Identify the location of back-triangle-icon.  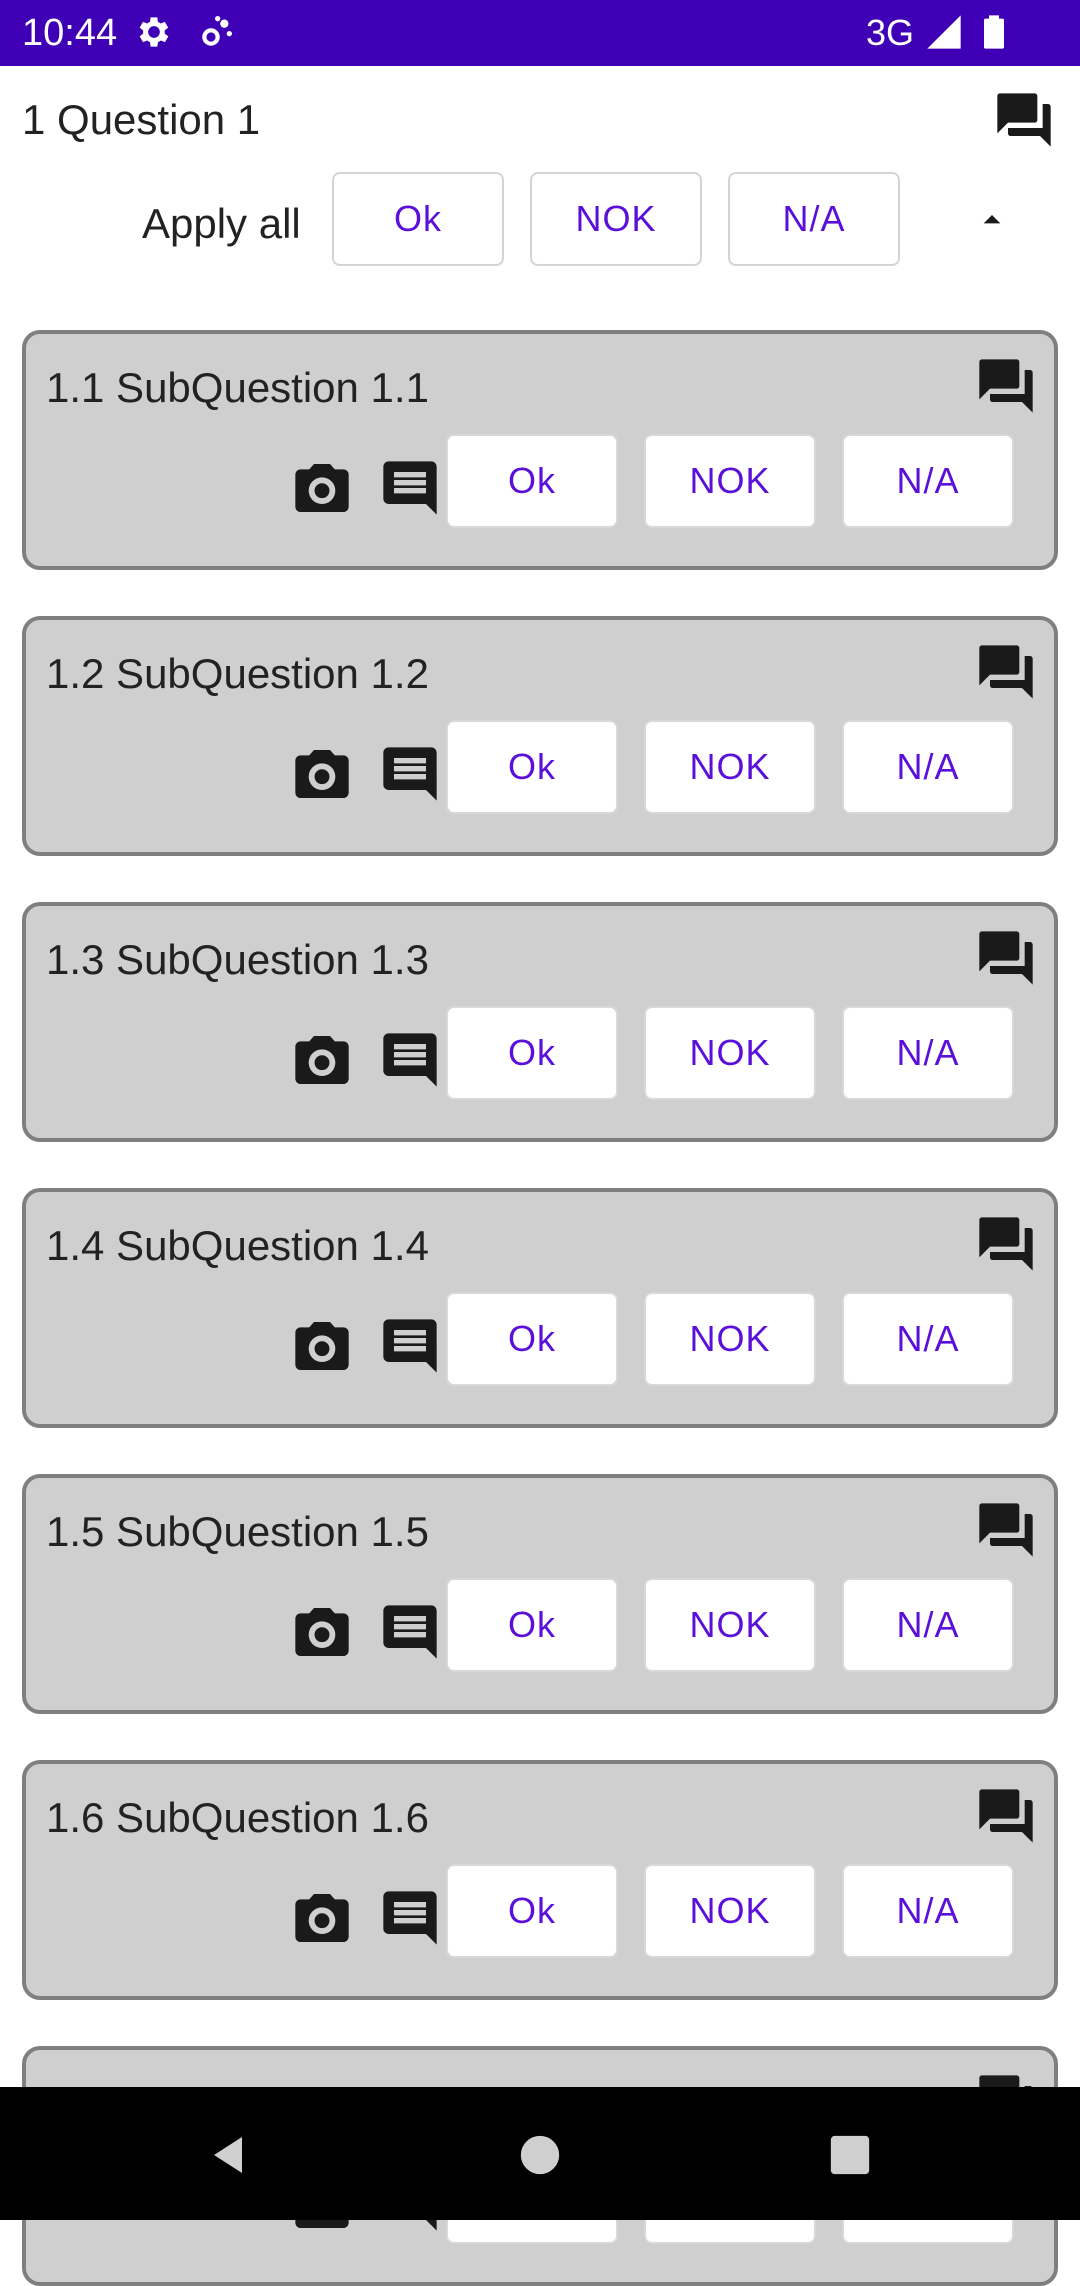
(228, 2155).